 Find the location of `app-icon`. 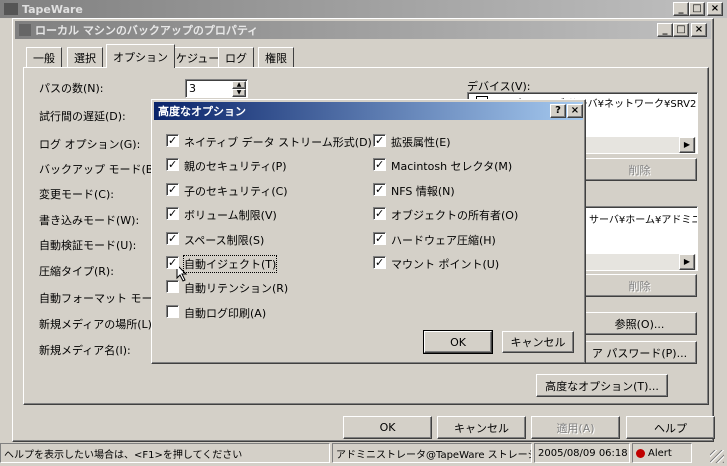

app-icon is located at coordinates (11, 9).